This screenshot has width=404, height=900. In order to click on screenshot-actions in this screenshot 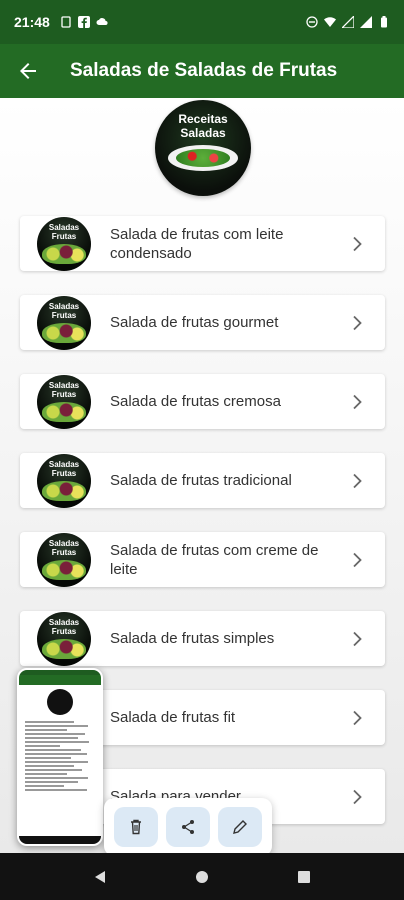, I will do `click(188, 827)`.